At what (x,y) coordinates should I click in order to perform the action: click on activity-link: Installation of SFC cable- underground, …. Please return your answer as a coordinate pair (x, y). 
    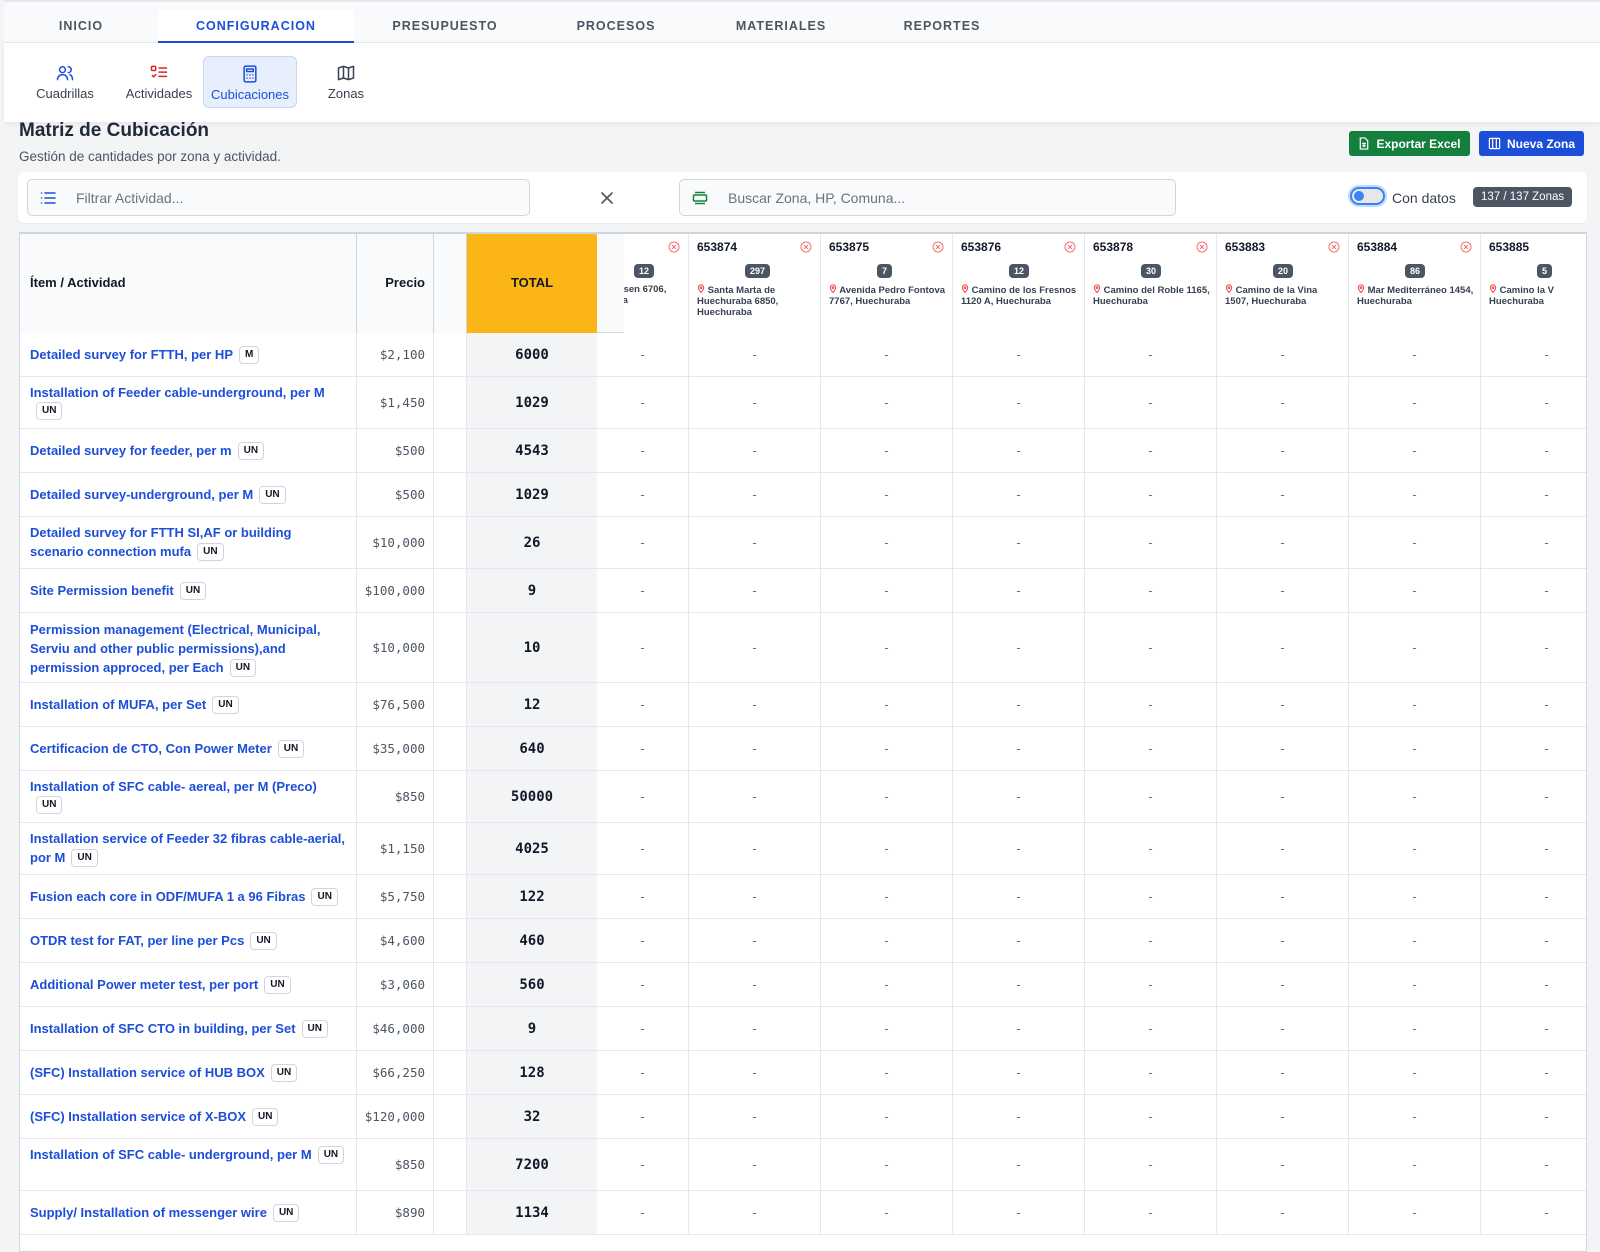
    Looking at the image, I should click on (171, 1154).